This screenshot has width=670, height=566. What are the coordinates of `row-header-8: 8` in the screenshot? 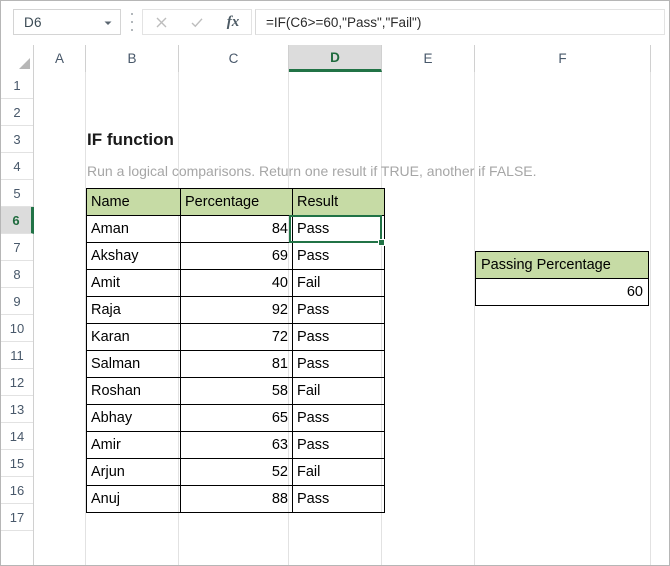 It's located at (17, 274).